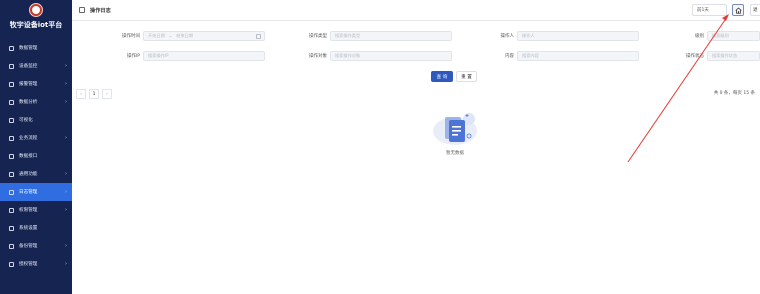  What do you see at coordinates (36, 138) in the screenshot?
I see `sidebar-item-business-process: 业务流程 ›` at bounding box center [36, 138].